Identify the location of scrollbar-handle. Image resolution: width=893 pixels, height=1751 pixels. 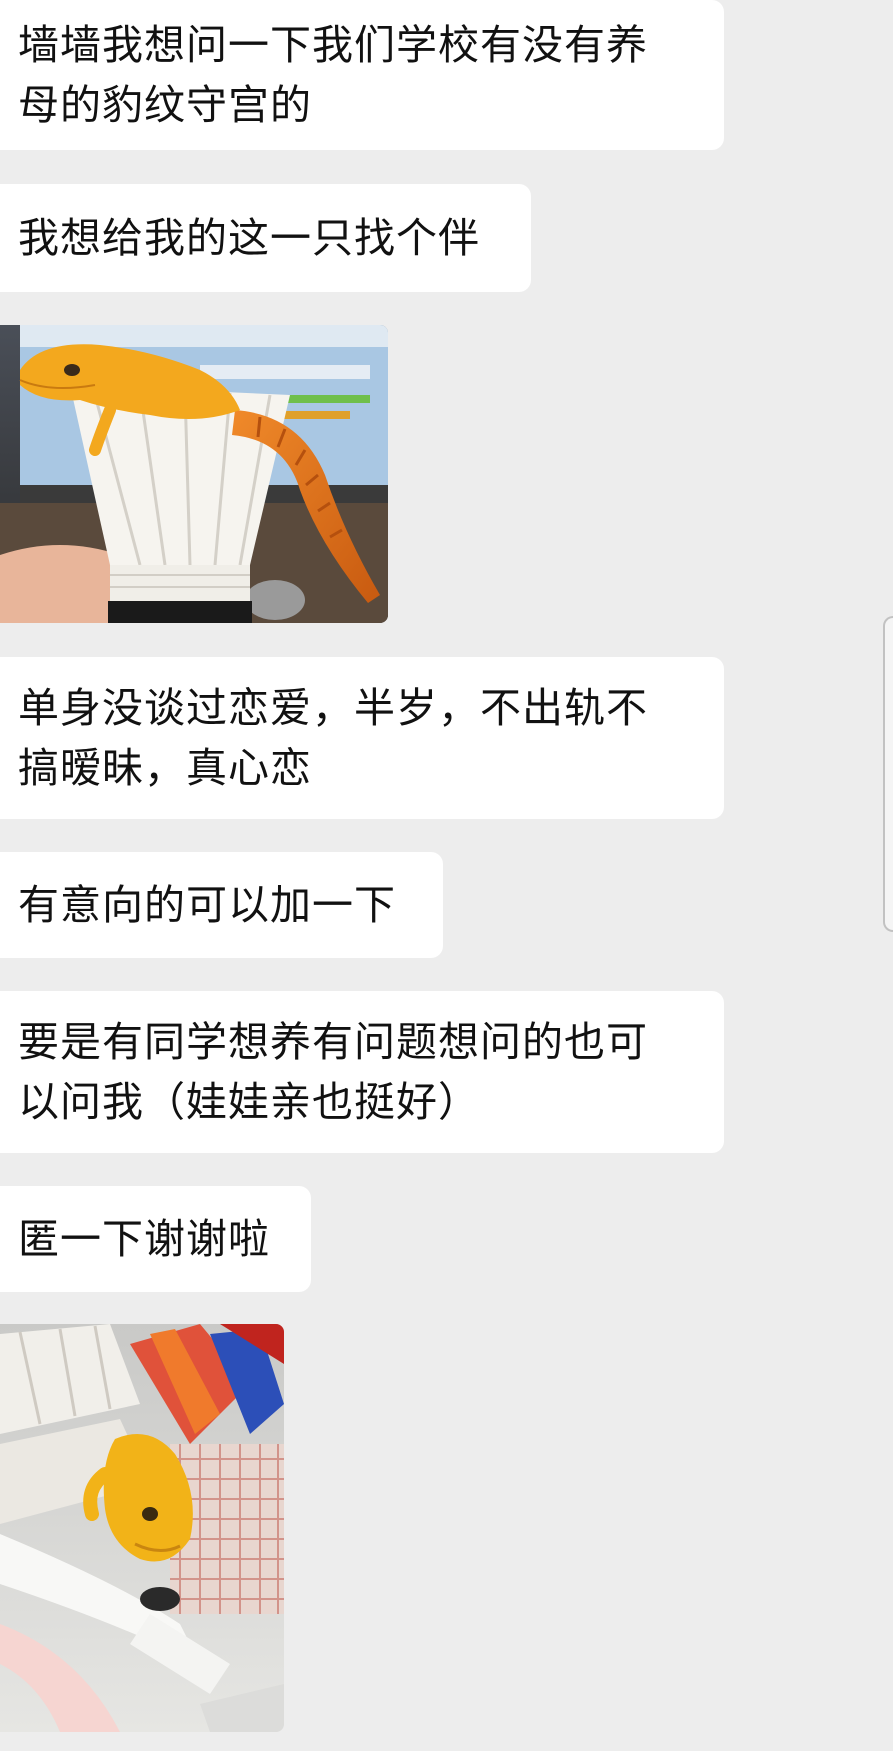
(888, 774).